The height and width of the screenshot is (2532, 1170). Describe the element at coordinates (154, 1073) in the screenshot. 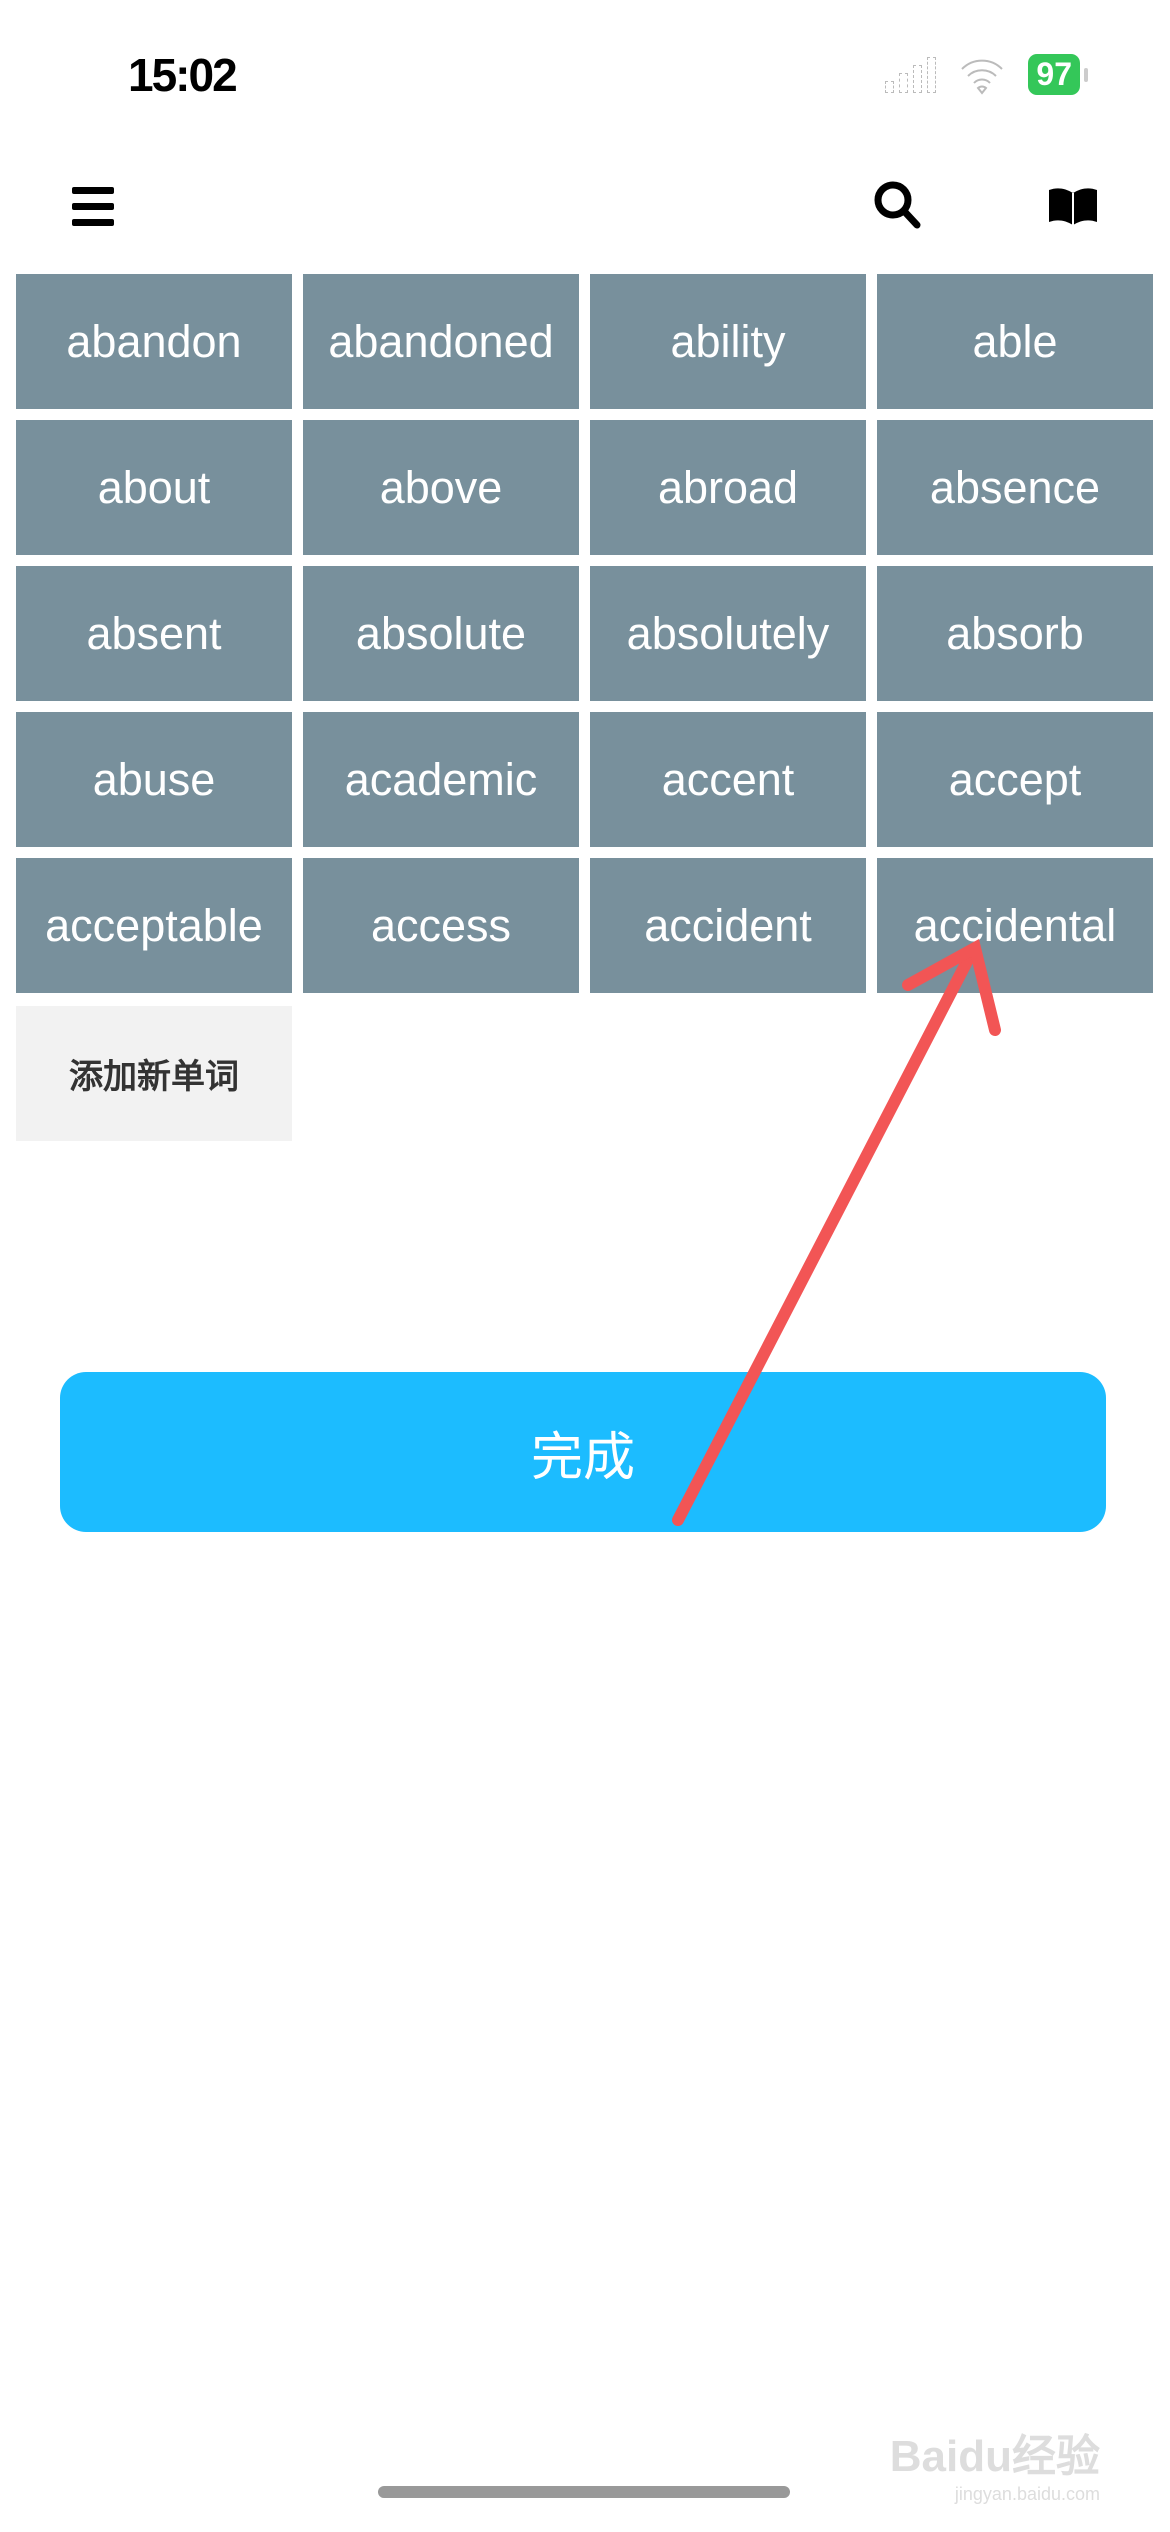

I see `add-new-word-button: 添加新单词` at that location.